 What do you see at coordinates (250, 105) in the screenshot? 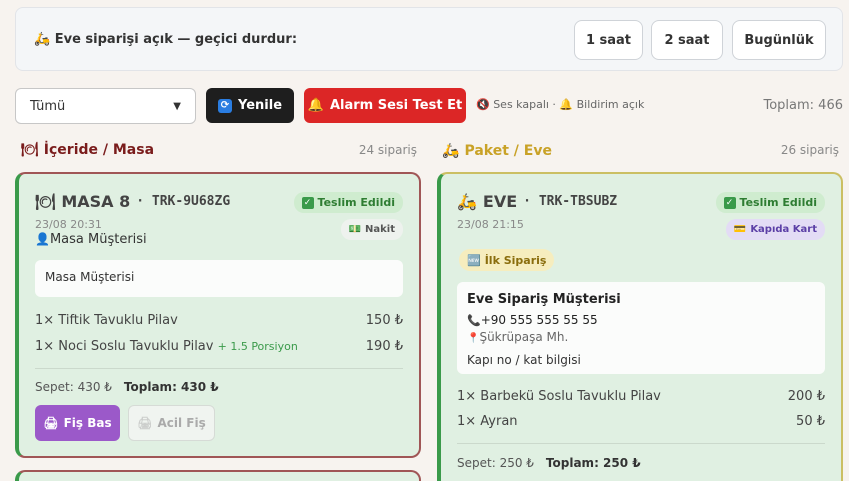
I see `refresh-button: ⟳ Yenile` at bounding box center [250, 105].